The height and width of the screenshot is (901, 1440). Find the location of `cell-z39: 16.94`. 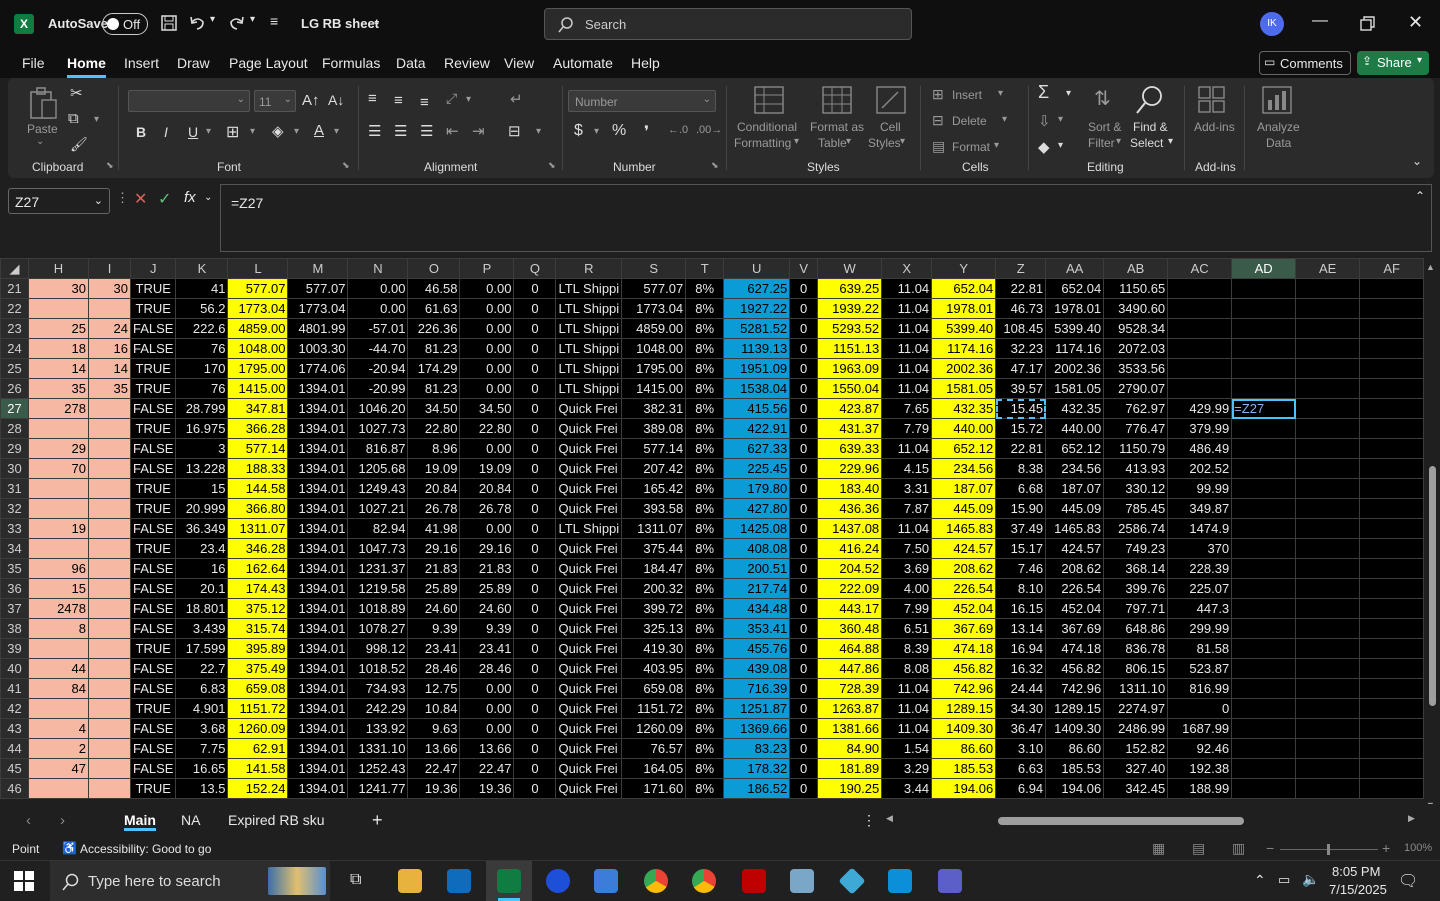

cell-z39: 16.94 is located at coordinates (1021, 648).